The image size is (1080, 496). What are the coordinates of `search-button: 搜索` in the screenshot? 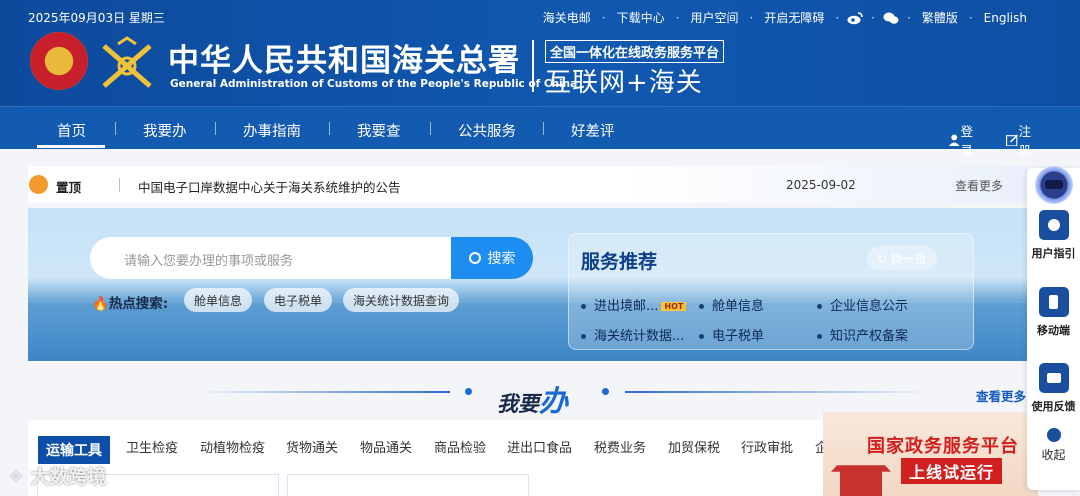 It's located at (492, 258).